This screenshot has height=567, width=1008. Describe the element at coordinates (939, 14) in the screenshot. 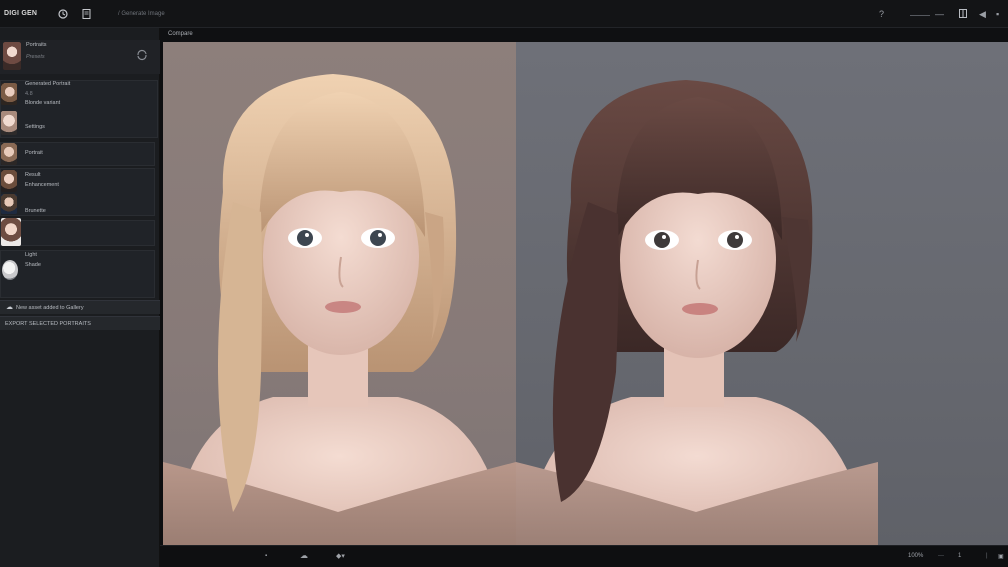

I see `minimize-icon: —` at that location.